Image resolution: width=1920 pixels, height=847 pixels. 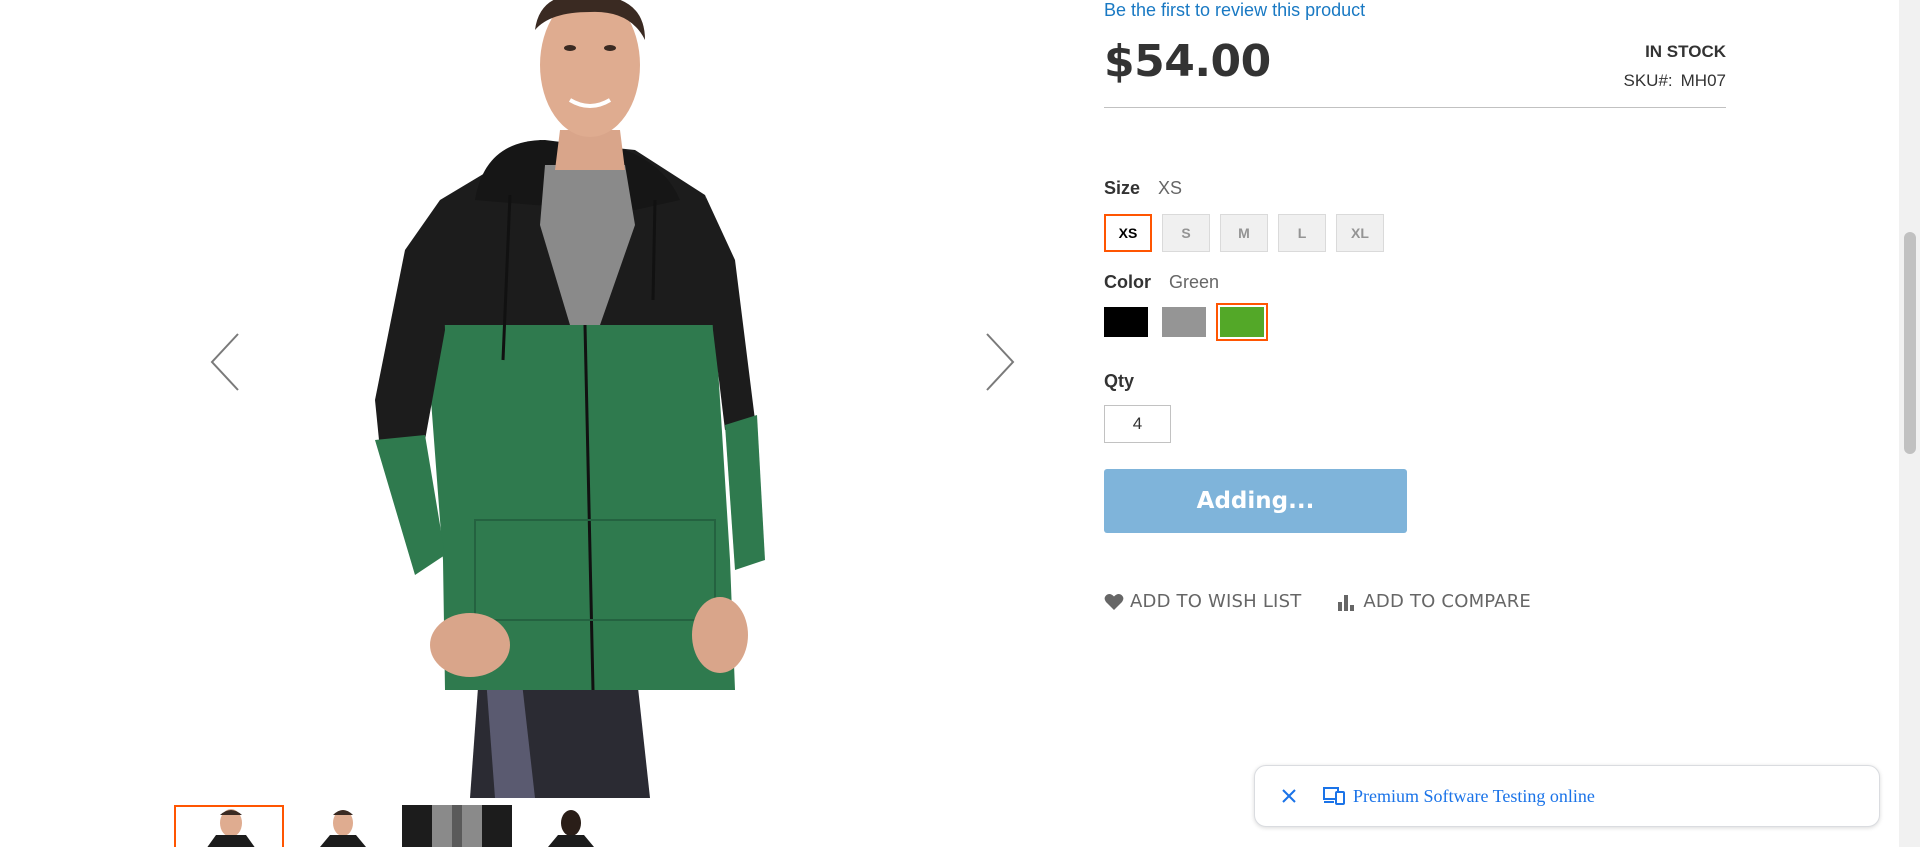 What do you see at coordinates (995, 362) in the screenshot?
I see `next-image-arrow-icon` at bounding box center [995, 362].